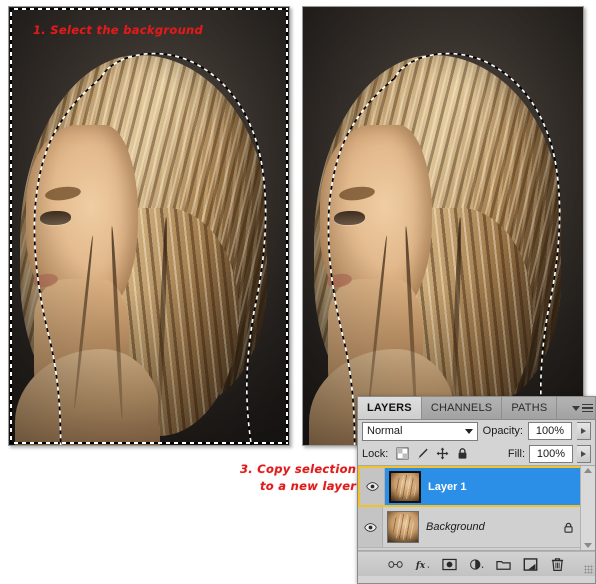  Describe the element at coordinates (563, 408) in the screenshot. I see `tab-bar-spacer` at that location.